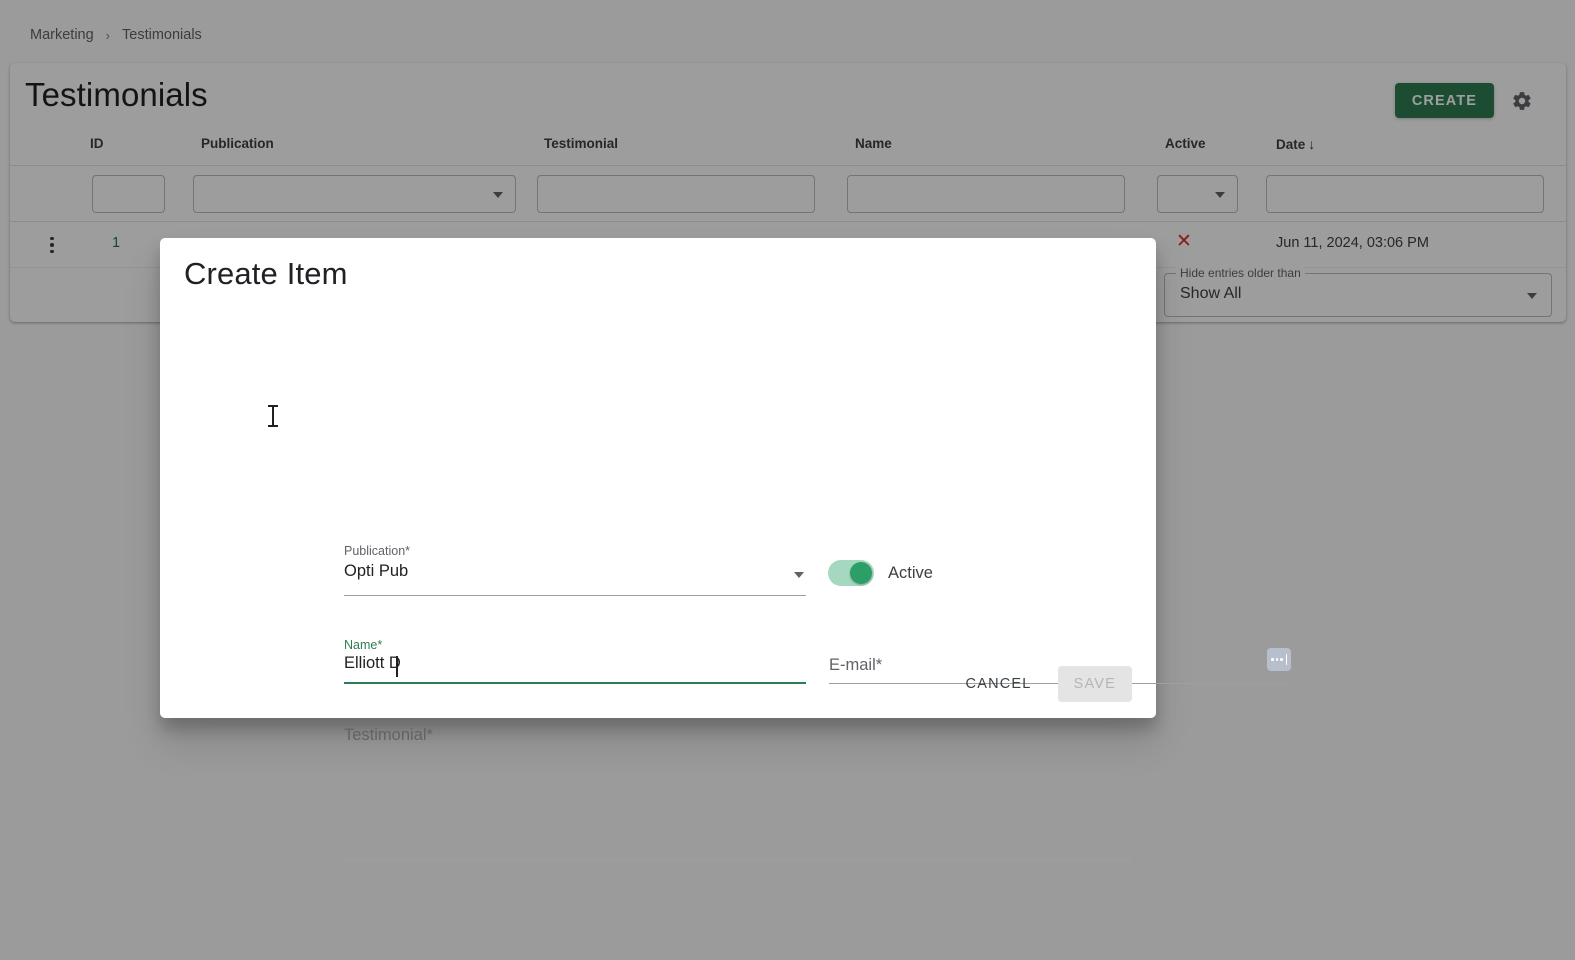  Describe the element at coordinates (575, 661) in the screenshot. I see `name-field: Name* Elliott D` at that location.